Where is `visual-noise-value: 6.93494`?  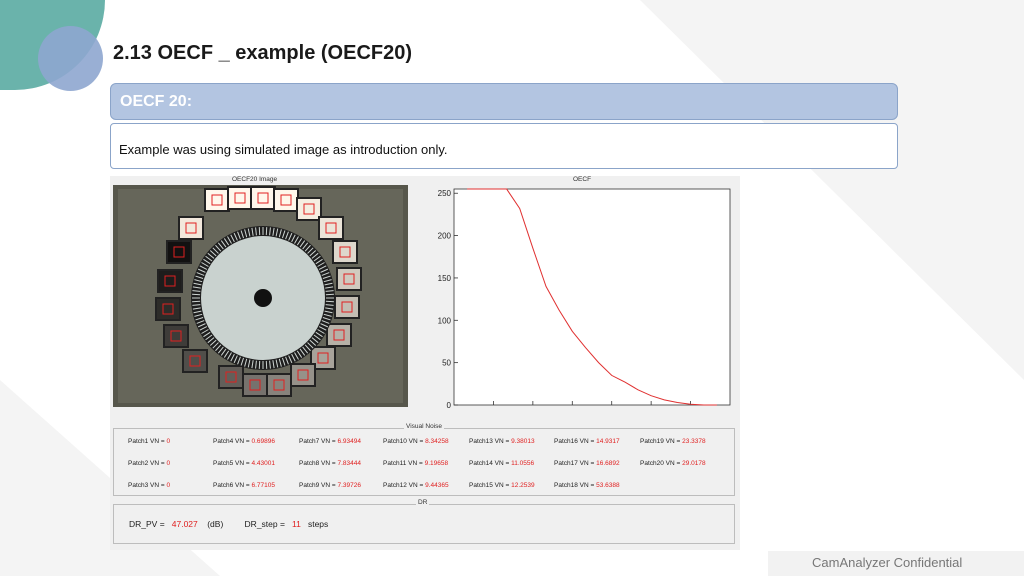
visual-noise-value: 6.93494 is located at coordinates (349, 441).